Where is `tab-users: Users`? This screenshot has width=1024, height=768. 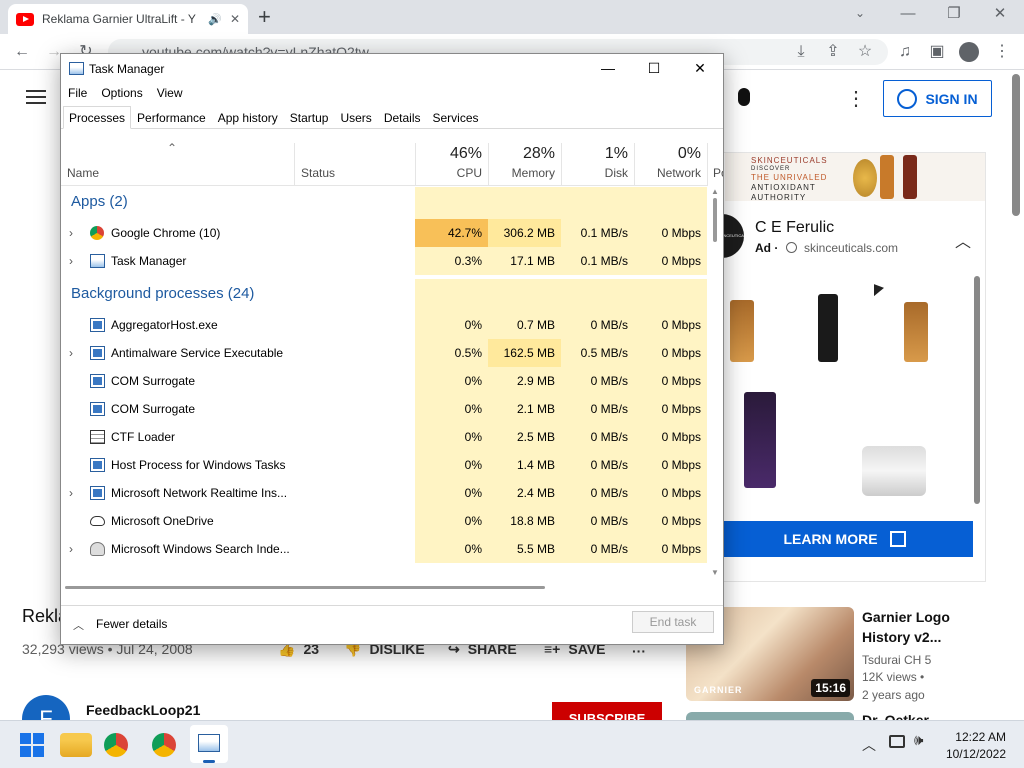 tab-users: Users is located at coordinates (355, 117).